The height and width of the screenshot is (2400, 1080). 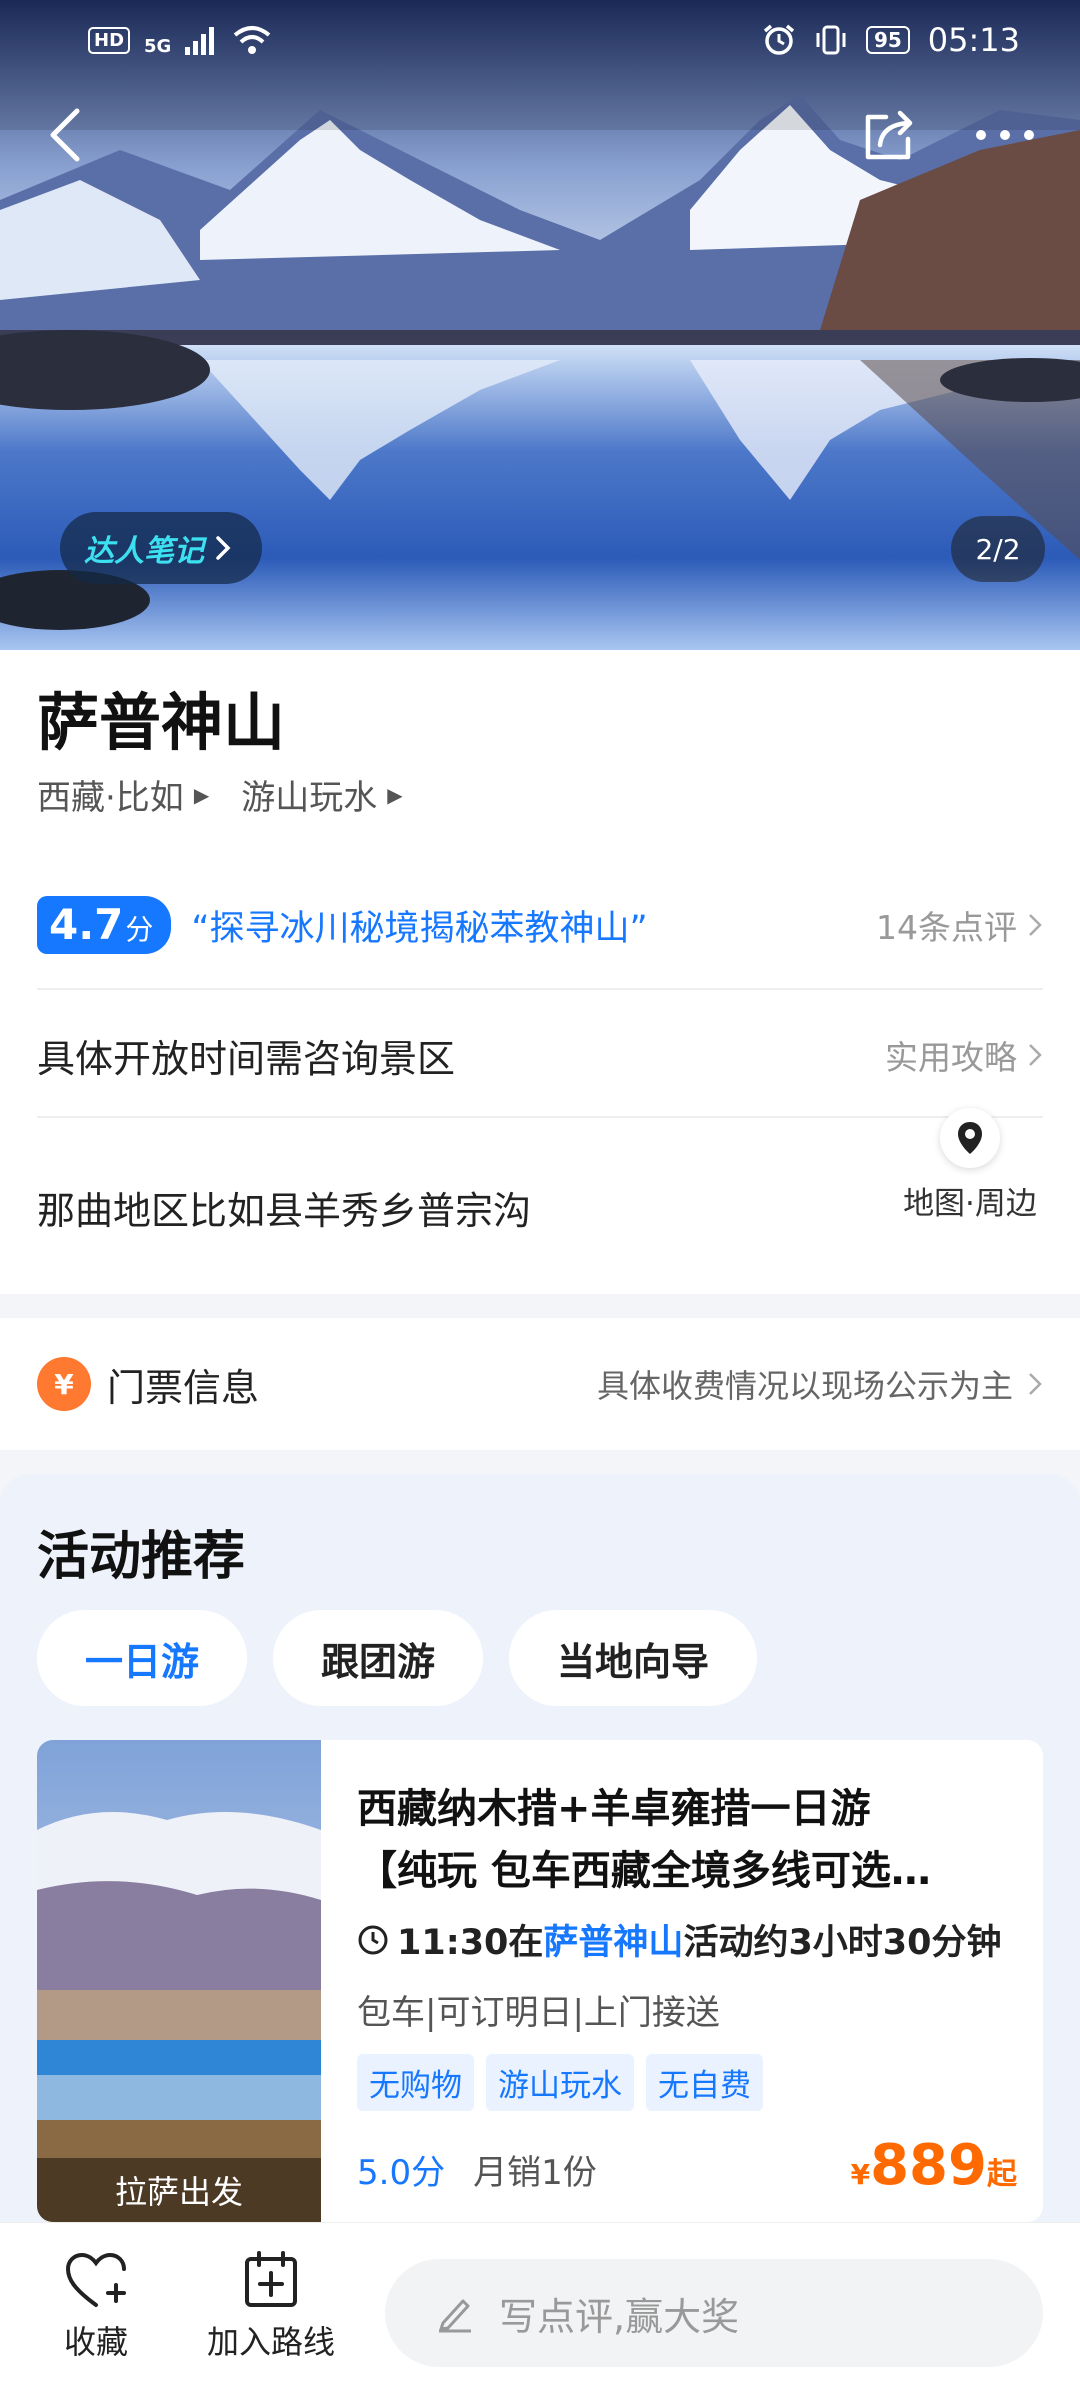 What do you see at coordinates (973, 40) in the screenshot?
I see `clock: 05:13` at bounding box center [973, 40].